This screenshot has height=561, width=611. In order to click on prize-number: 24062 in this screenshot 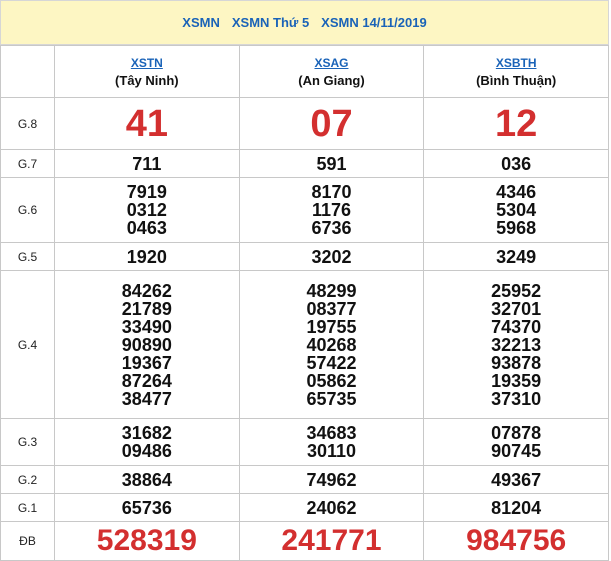, I will do `click(331, 507)`.